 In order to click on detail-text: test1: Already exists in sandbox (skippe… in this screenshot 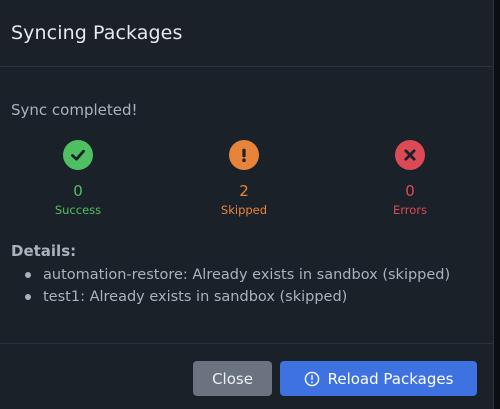, I will do `click(195, 297)`.